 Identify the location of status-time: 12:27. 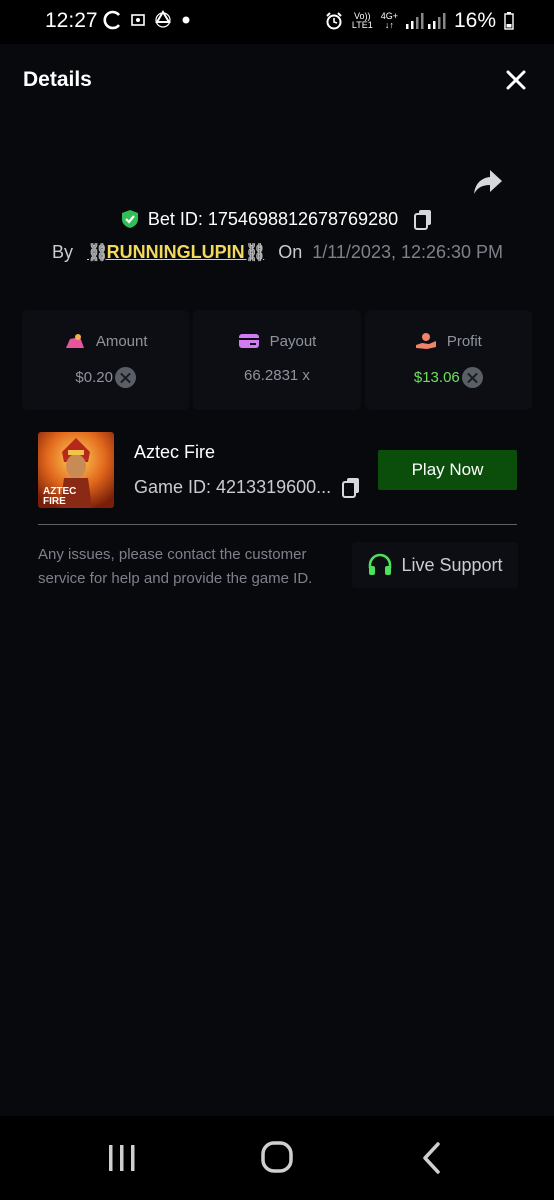
(71, 20).